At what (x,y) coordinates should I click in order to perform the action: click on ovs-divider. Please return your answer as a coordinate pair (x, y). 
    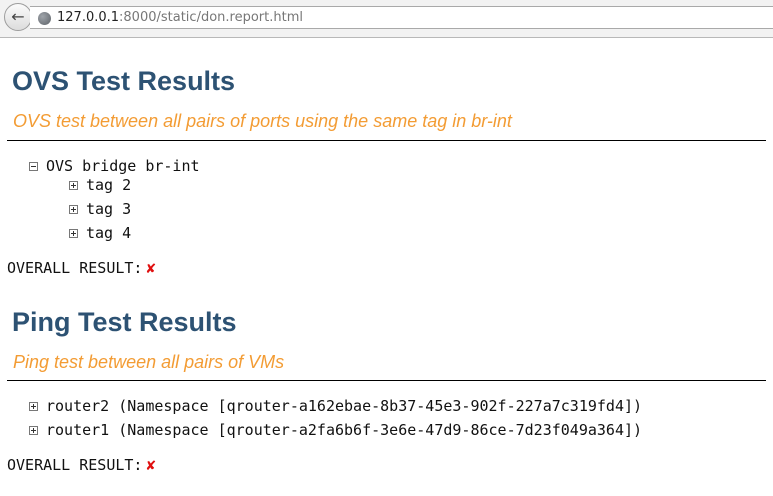
    Looking at the image, I should click on (386, 140).